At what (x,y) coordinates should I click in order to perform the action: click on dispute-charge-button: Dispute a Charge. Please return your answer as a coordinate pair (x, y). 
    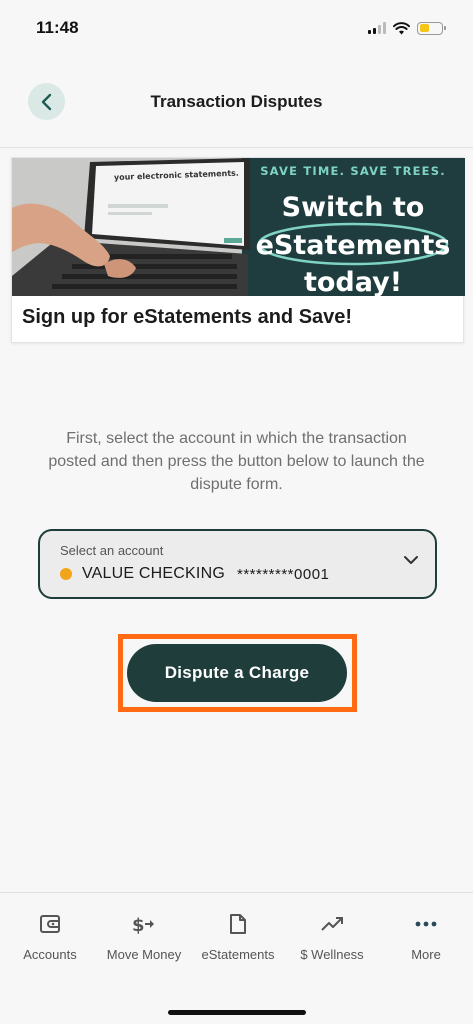
    Looking at the image, I should click on (237, 673).